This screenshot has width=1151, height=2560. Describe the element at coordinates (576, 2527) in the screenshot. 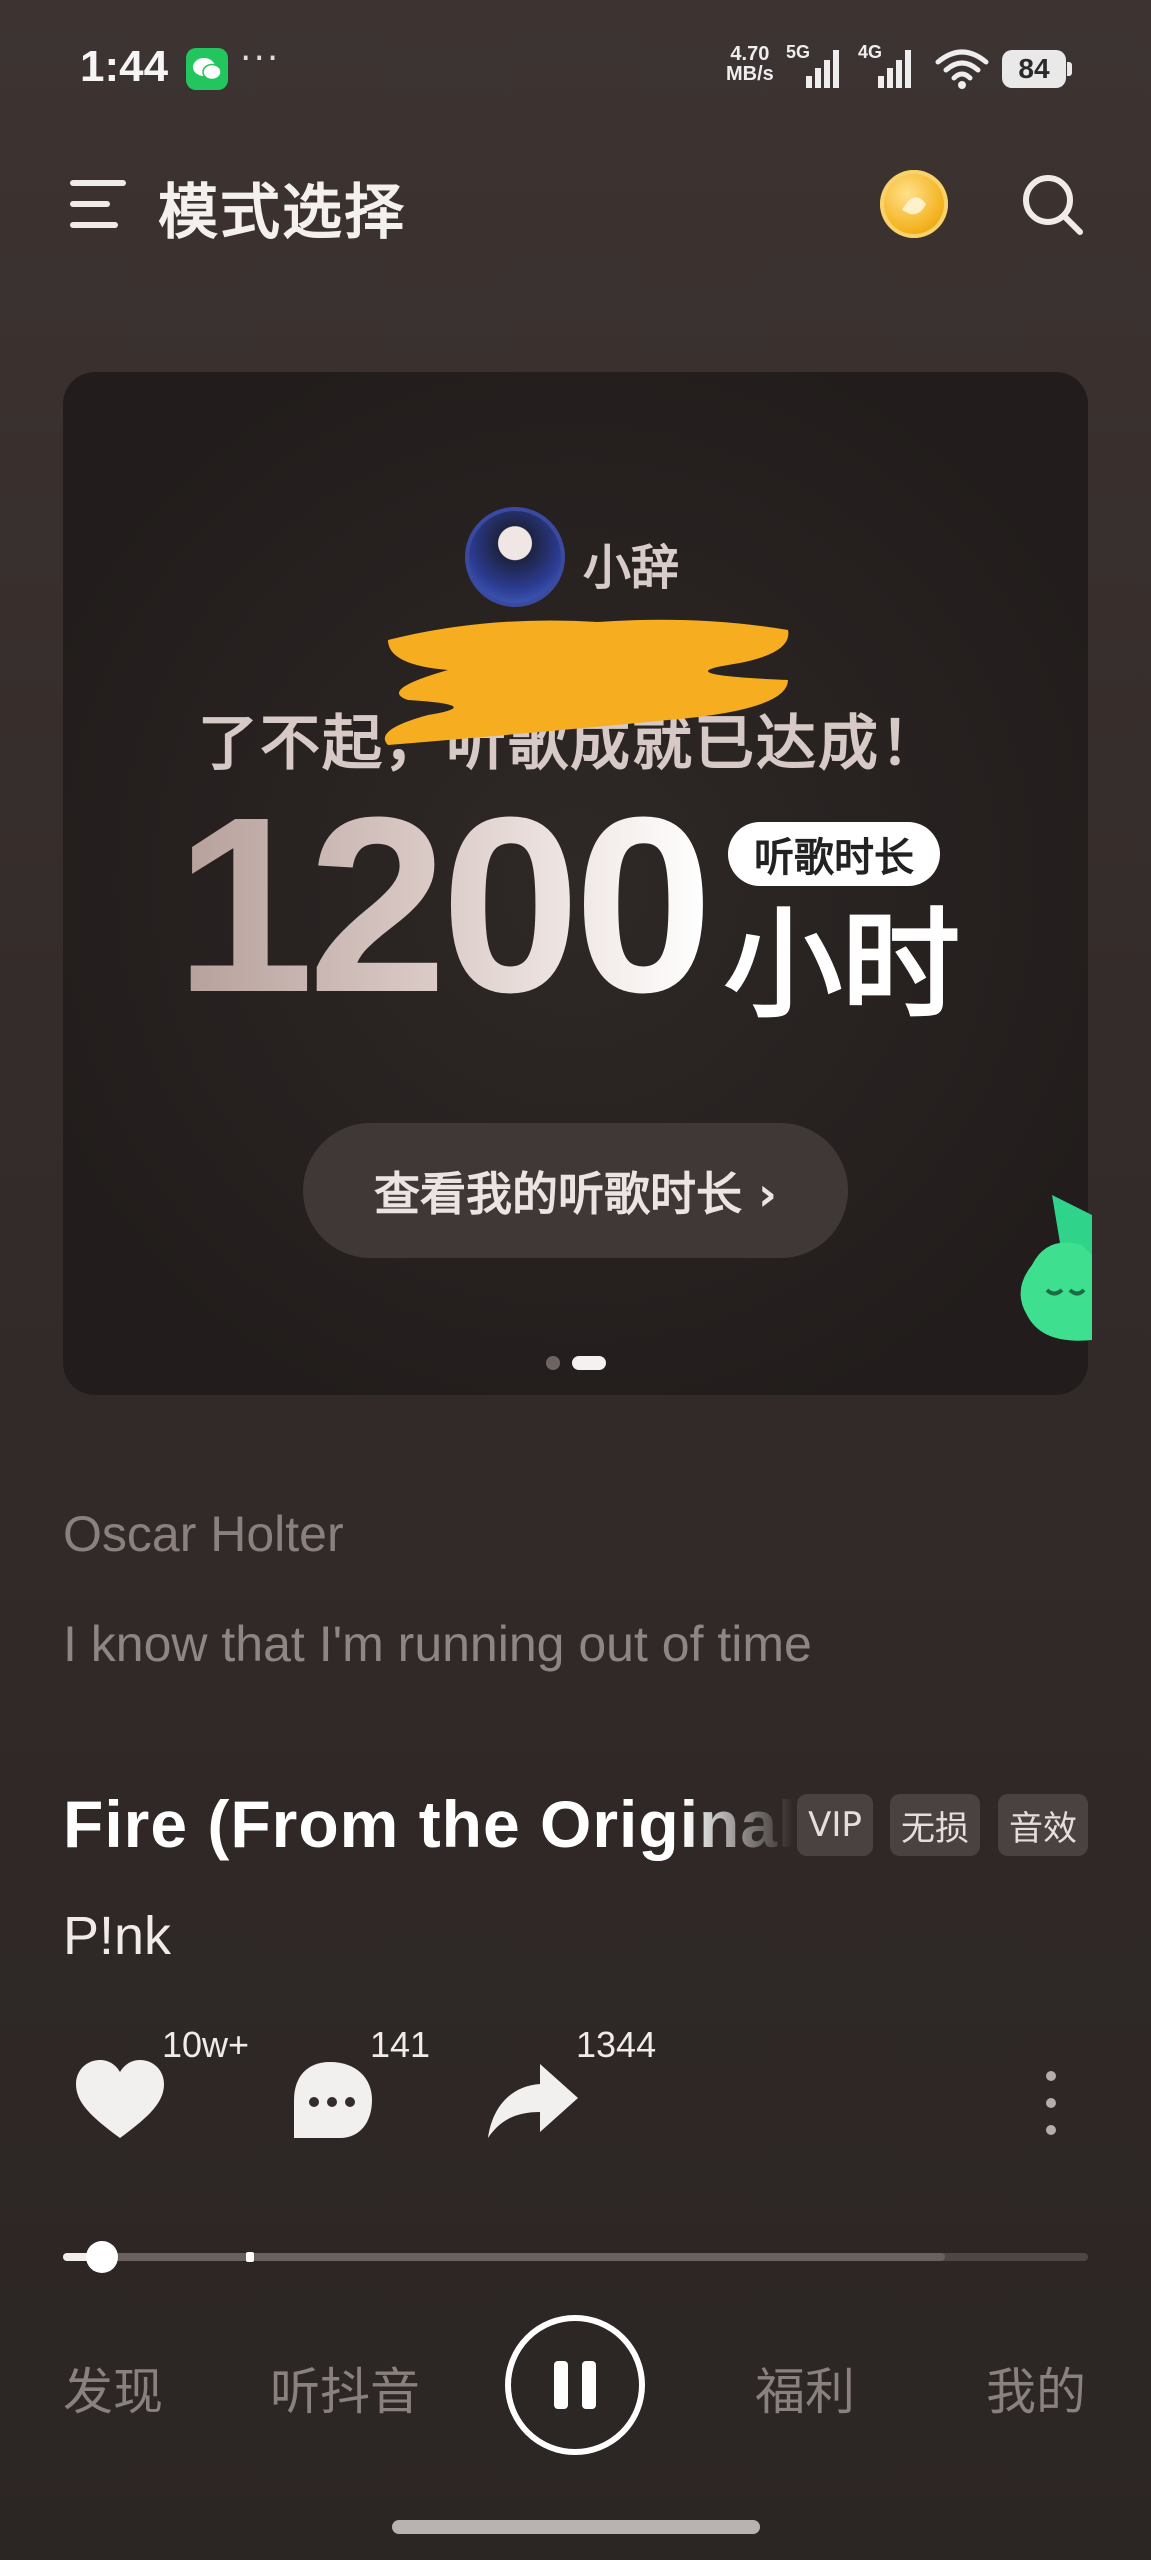

I see `home-indicator` at that location.